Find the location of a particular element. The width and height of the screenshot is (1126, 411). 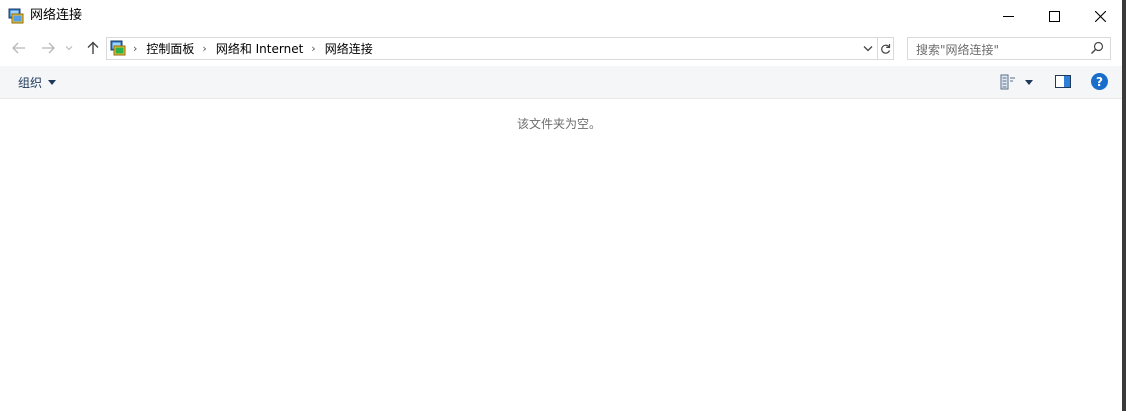

help-button: ? is located at coordinates (1099, 81).